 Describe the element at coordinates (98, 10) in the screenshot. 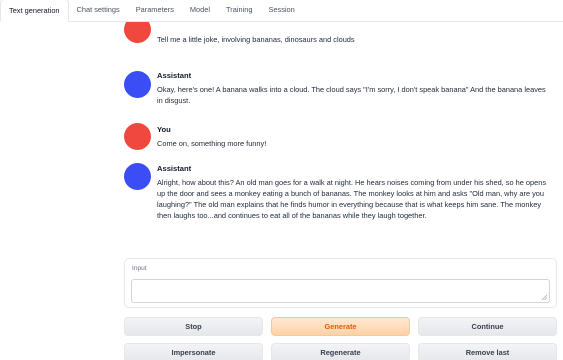

I see `tab-chat-settings: Chat settings` at that location.